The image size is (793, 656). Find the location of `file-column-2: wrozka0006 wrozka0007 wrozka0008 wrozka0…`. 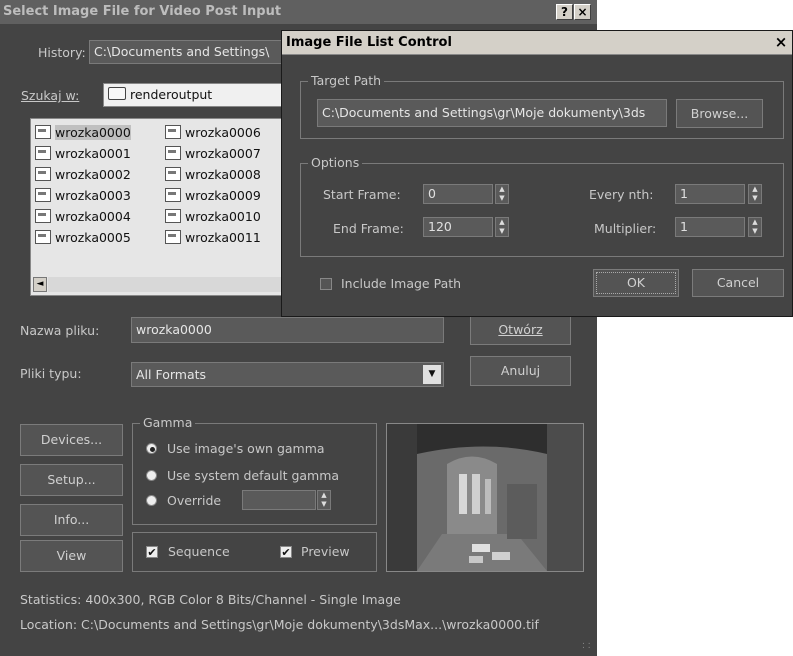

file-column-2: wrozka0006 wrozka0007 wrozka0008 wrozka0… is located at coordinates (213, 185).